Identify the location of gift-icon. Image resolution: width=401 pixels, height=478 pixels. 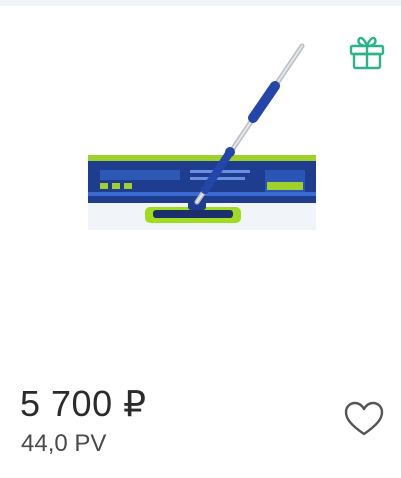
(367, 53).